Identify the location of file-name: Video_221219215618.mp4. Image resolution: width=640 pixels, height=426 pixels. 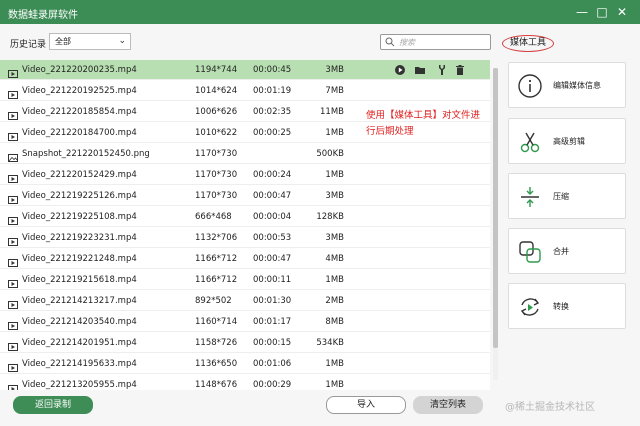
(79, 280).